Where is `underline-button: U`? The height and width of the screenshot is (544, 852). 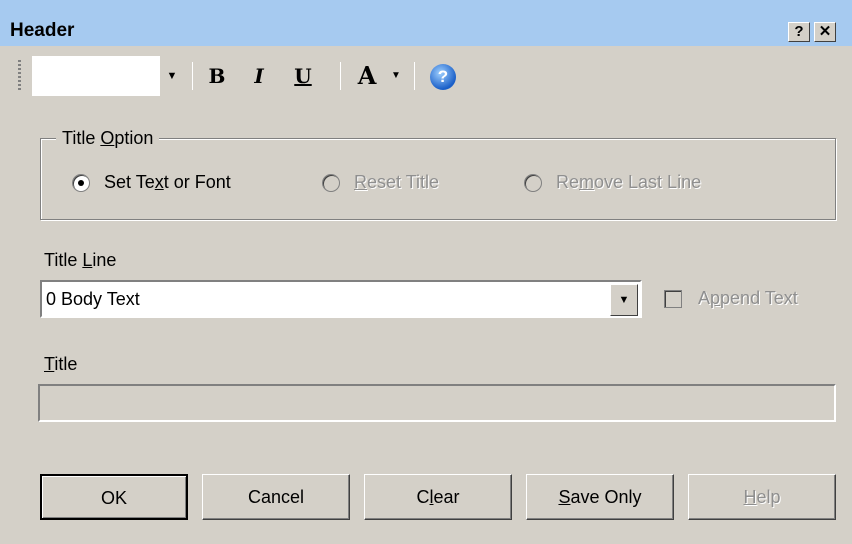 underline-button: U is located at coordinates (303, 76).